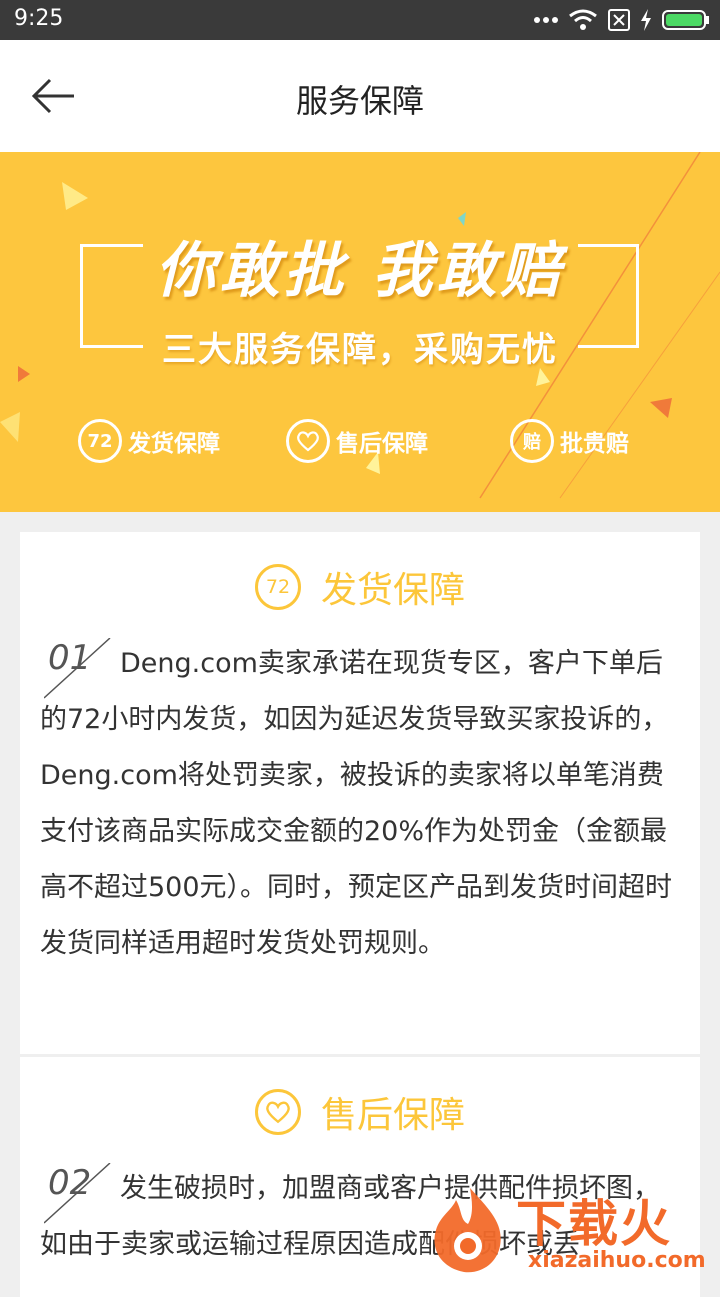 The width and height of the screenshot is (720, 1297). I want to click on status-time: 9:25, so click(39, 18).